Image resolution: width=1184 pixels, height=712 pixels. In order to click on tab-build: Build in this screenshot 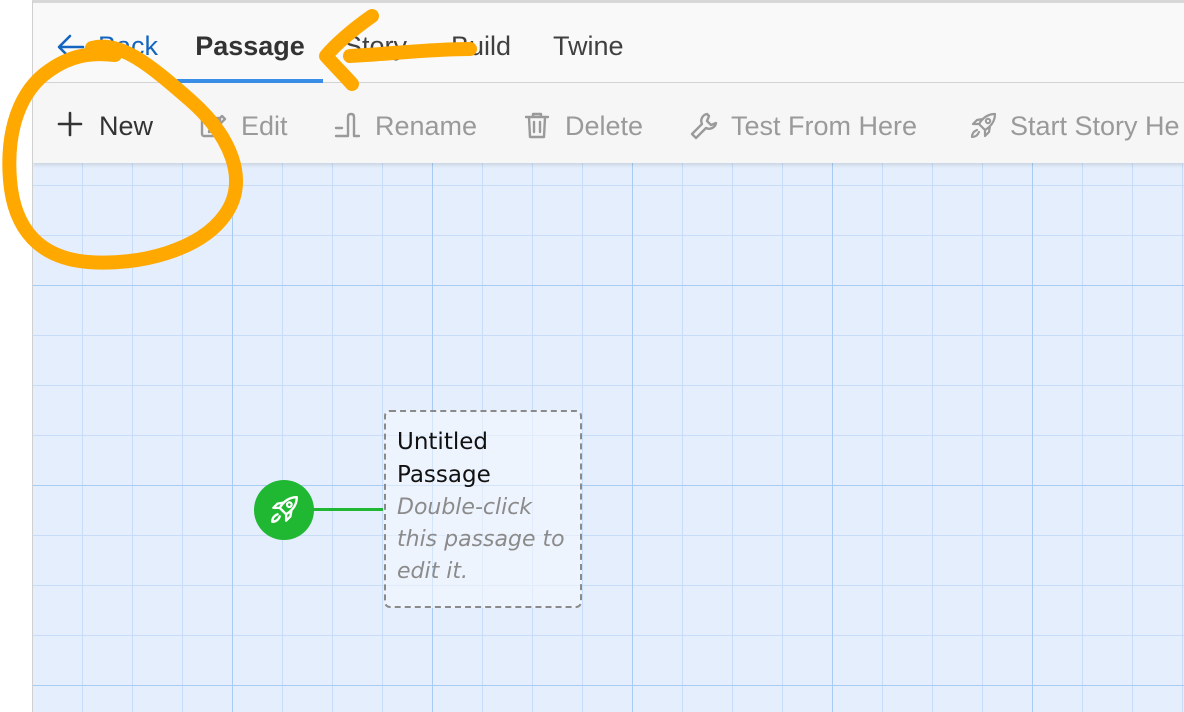, I will do `click(481, 43)`.